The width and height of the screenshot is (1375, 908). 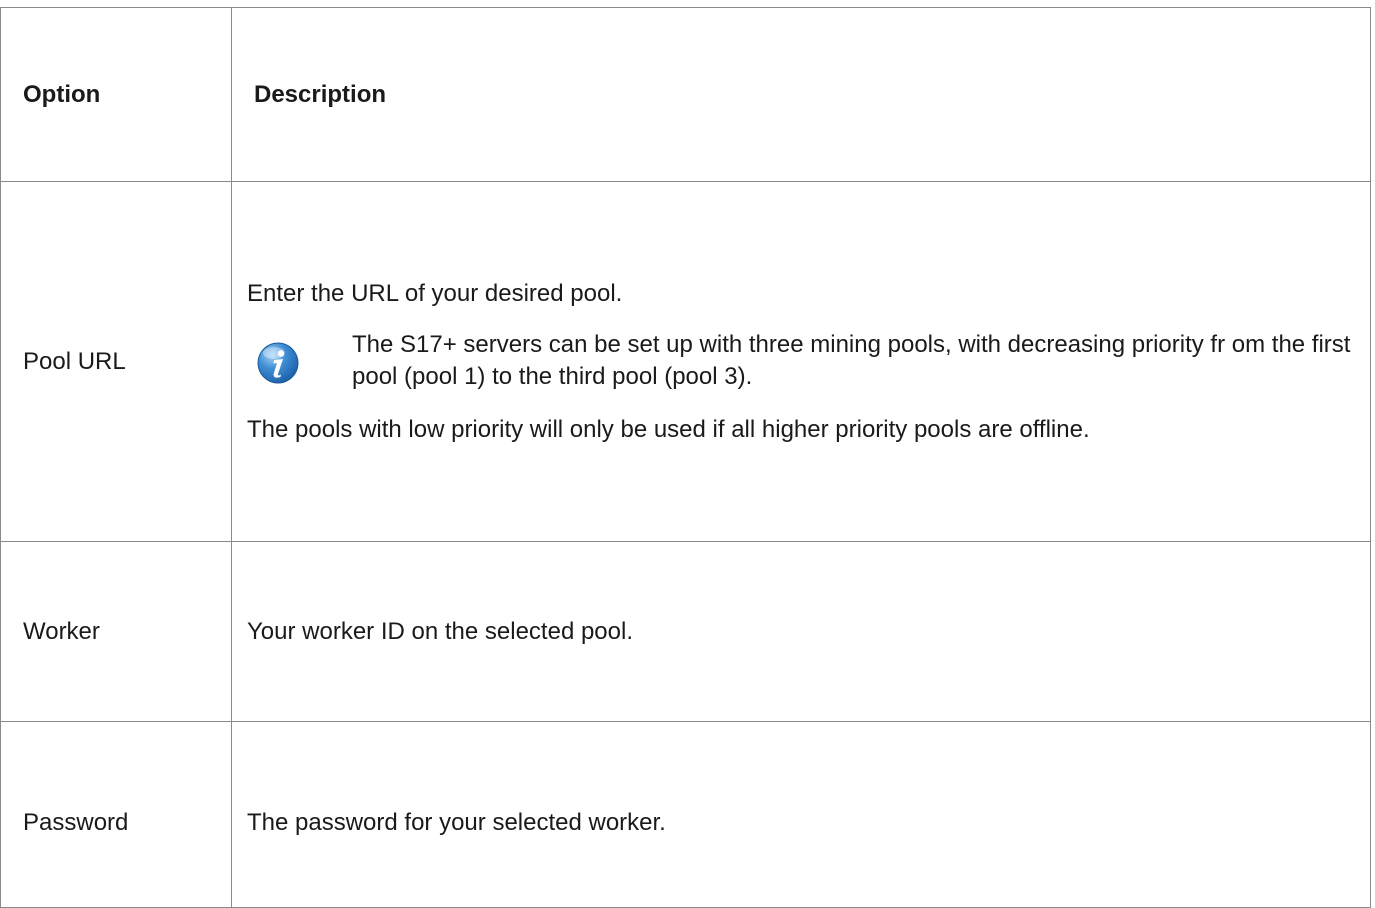 What do you see at coordinates (116, 361) in the screenshot?
I see `option-pool-url: Pool URL` at bounding box center [116, 361].